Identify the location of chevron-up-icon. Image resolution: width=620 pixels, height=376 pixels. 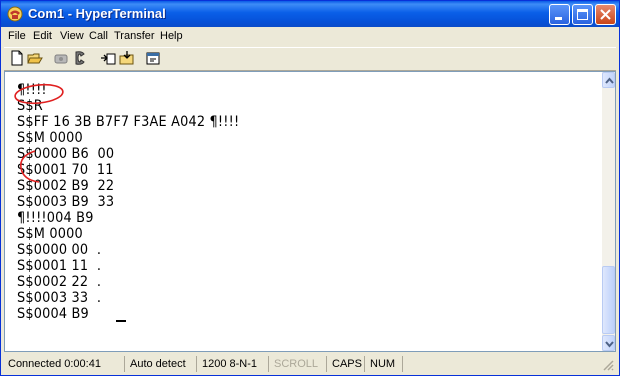
(609, 80).